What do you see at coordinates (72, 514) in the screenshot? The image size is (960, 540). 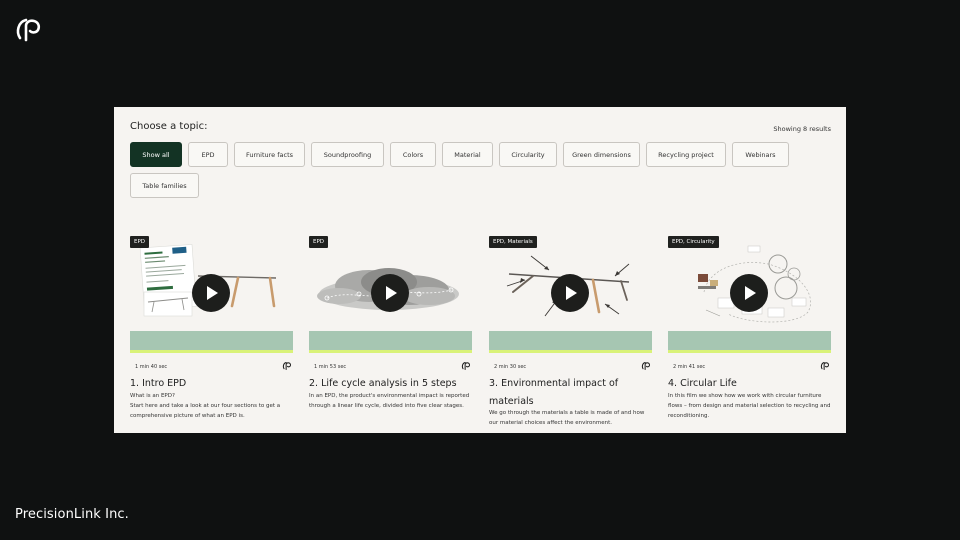 I see `company-name: PrecisionLink Inc.` at bounding box center [72, 514].